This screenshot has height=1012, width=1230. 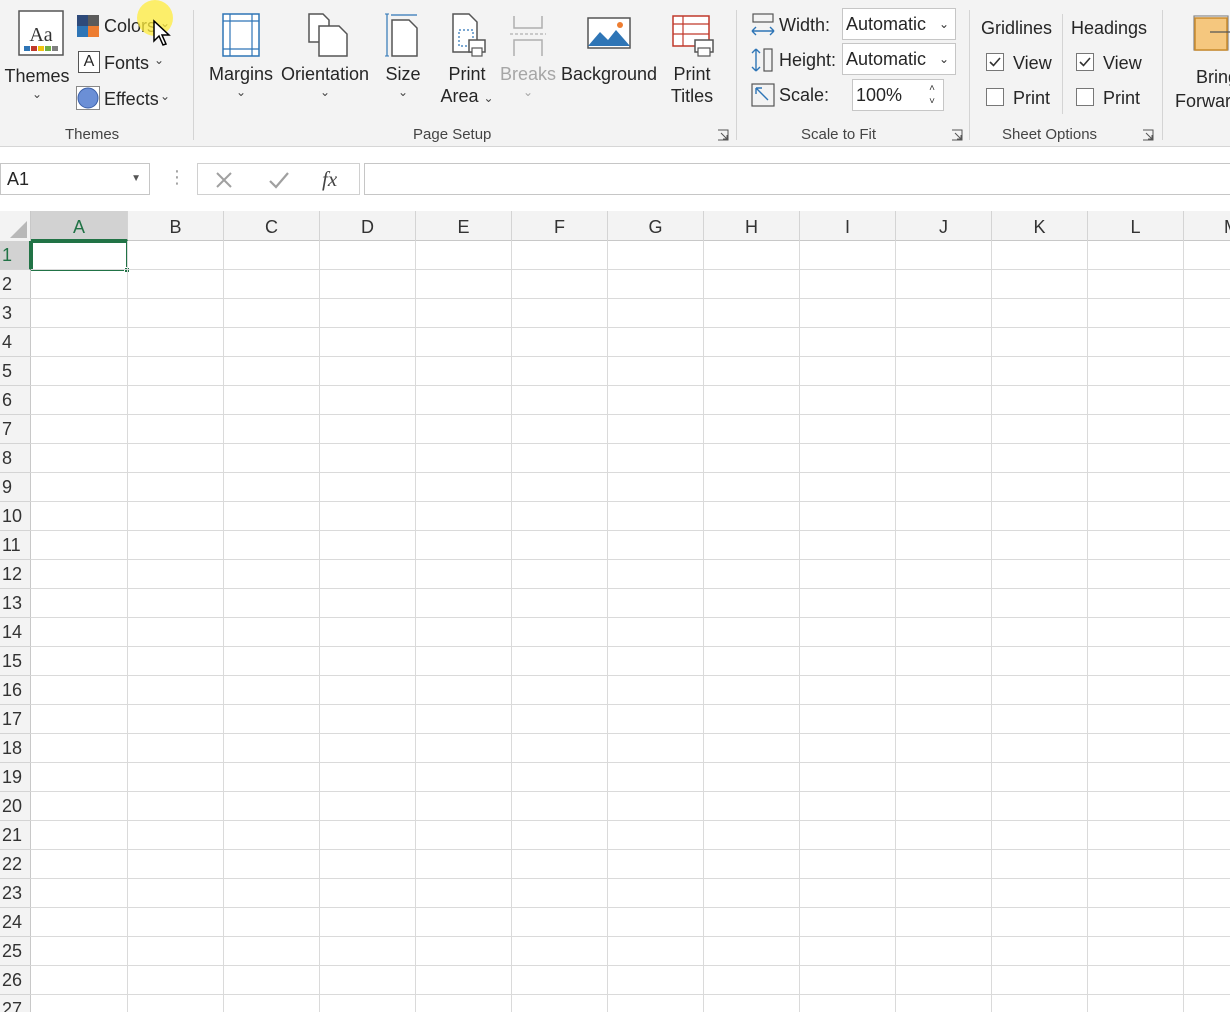 I want to click on row-header: 14, so click(x=15, y=632).